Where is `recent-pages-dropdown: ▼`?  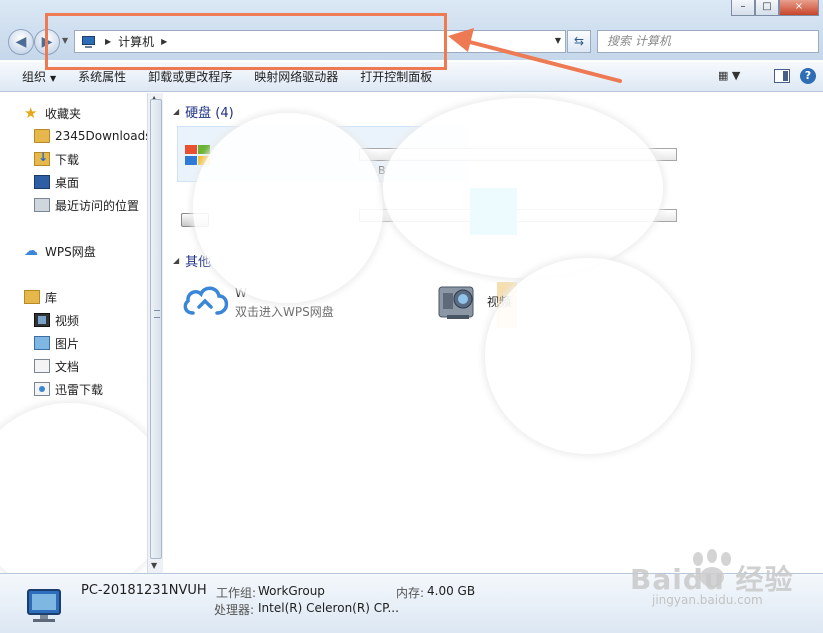
recent-pages-dropdown: ▼ is located at coordinates (65, 40).